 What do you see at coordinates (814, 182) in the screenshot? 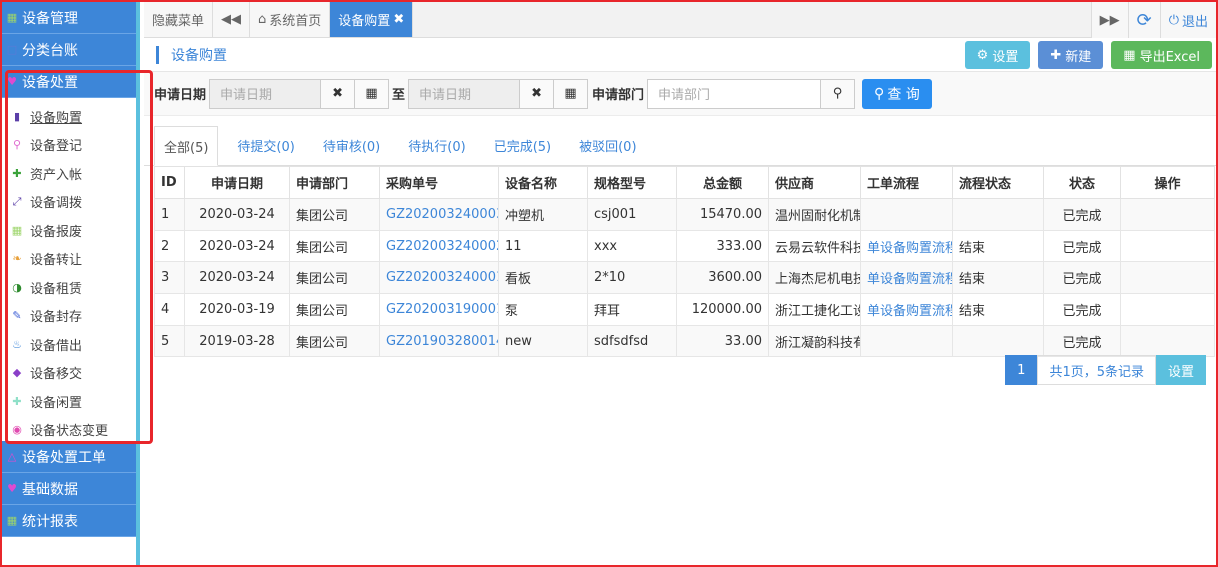
I see `col-supplier: 供应商` at bounding box center [814, 182].